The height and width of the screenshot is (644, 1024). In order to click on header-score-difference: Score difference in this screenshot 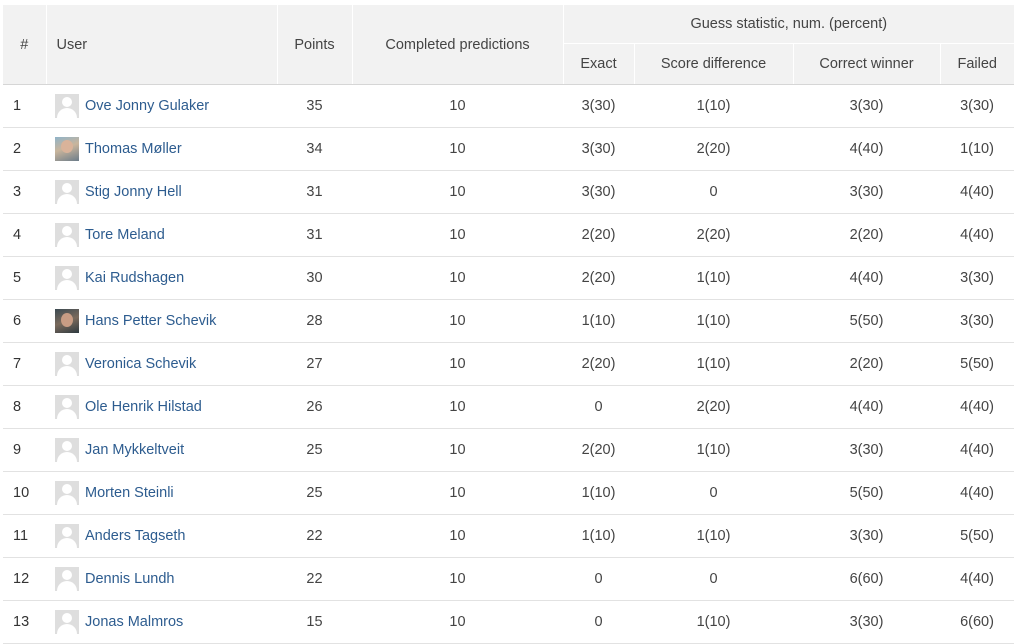, I will do `click(713, 64)`.